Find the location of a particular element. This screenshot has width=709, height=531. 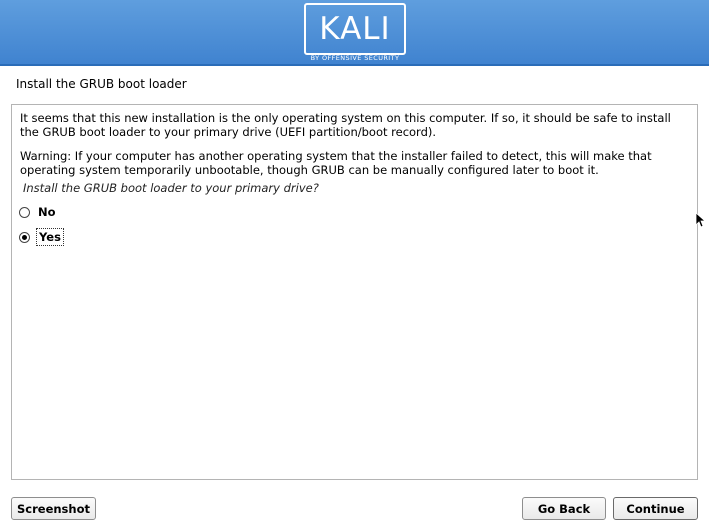

go-back-button: Go Back is located at coordinates (564, 508).